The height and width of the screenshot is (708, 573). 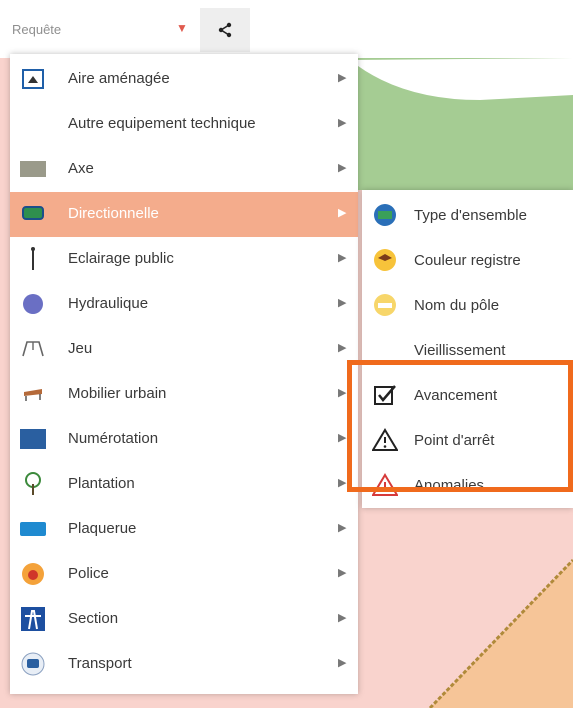 What do you see at coordinates (88, 573) in the screenshot?
I see `menu-item-label: Police` at bounding box center [88, 573].